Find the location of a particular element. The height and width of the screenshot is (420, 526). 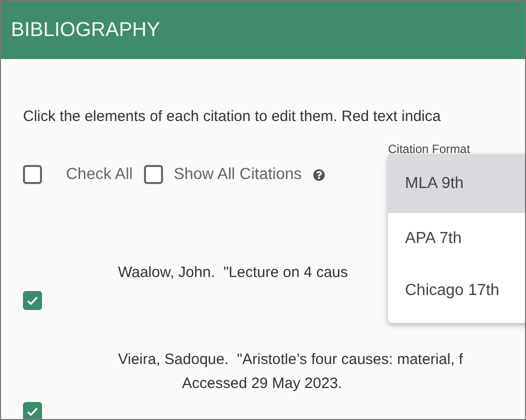

help-icon is located at coordinates (318, 174).